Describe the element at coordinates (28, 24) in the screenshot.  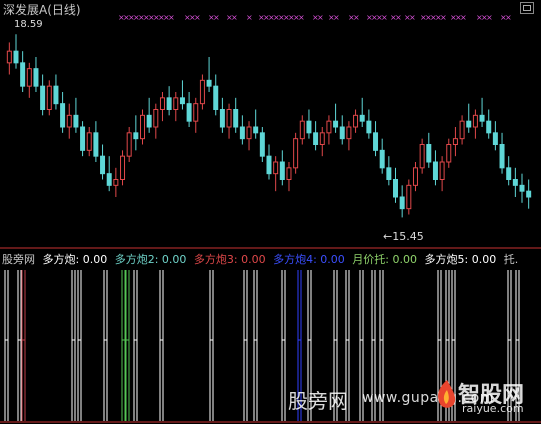
I see `high-price-label: 18.59` at that location.